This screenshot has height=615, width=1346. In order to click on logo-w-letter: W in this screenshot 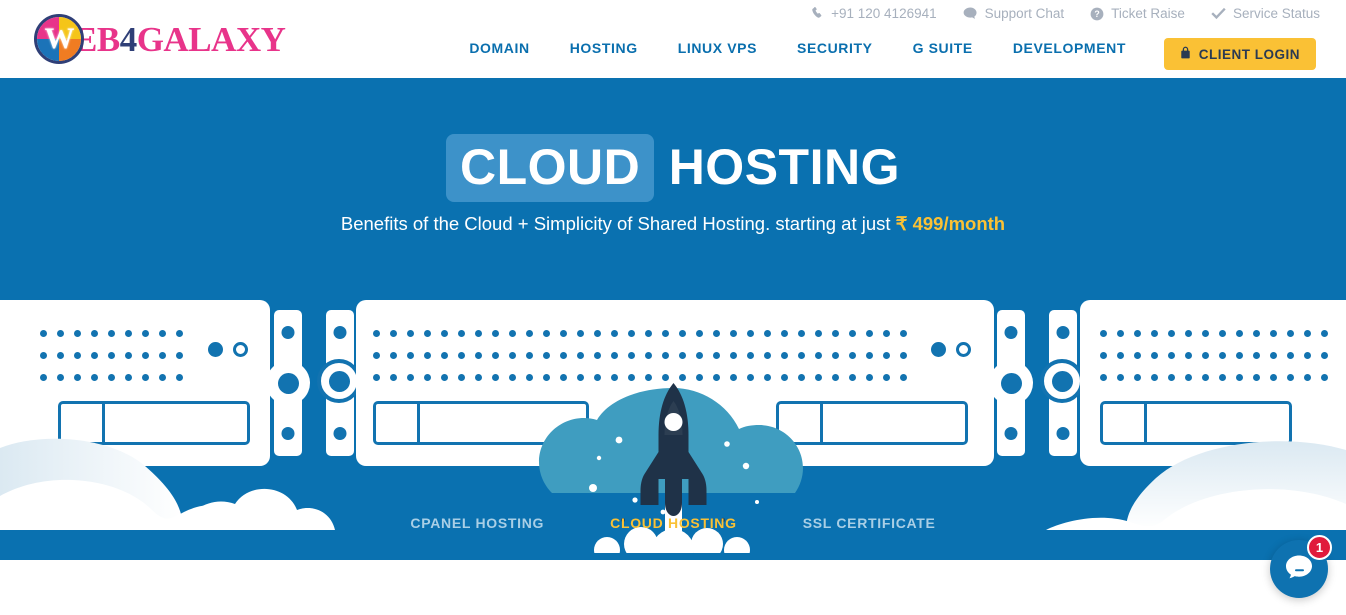, I will do `click(59, 38)`.